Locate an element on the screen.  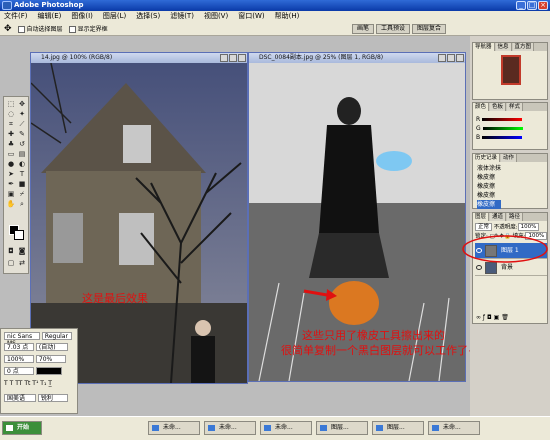
blue-slider: B is located at coordinates (500, 137).